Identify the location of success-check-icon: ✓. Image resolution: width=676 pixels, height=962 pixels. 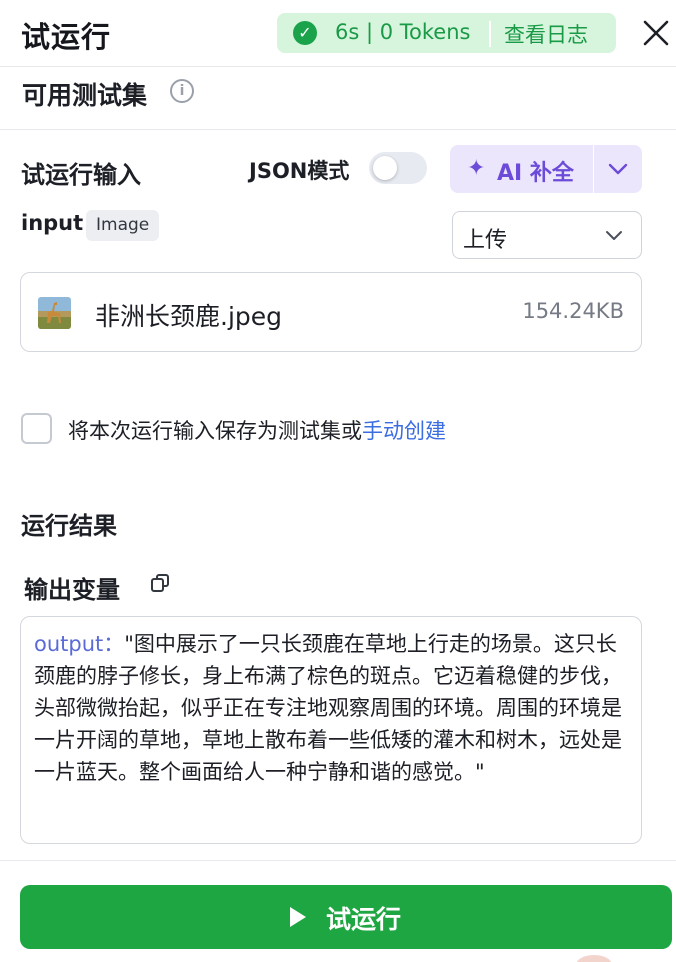
(305, 33).